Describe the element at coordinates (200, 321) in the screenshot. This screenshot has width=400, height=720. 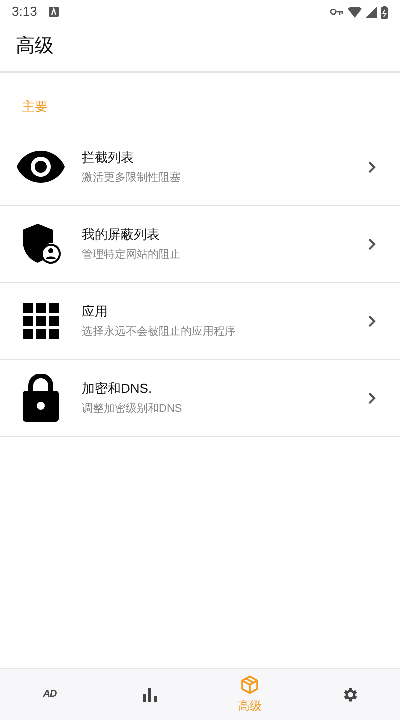
I see `settings-list-item: 应用 选择永远不会被阻止的应用程序` at that location.